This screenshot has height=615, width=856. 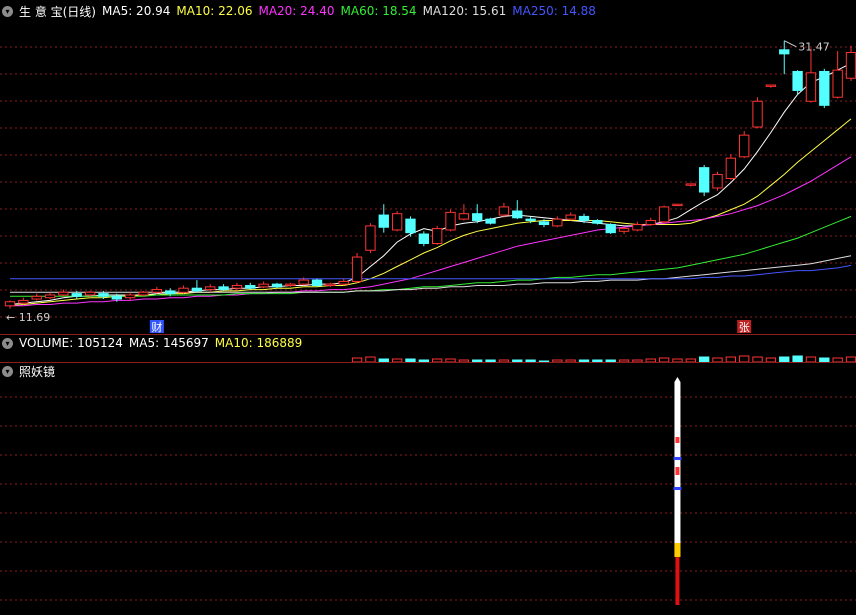 I want to click on volume-chart, so click(x=428, y=348).